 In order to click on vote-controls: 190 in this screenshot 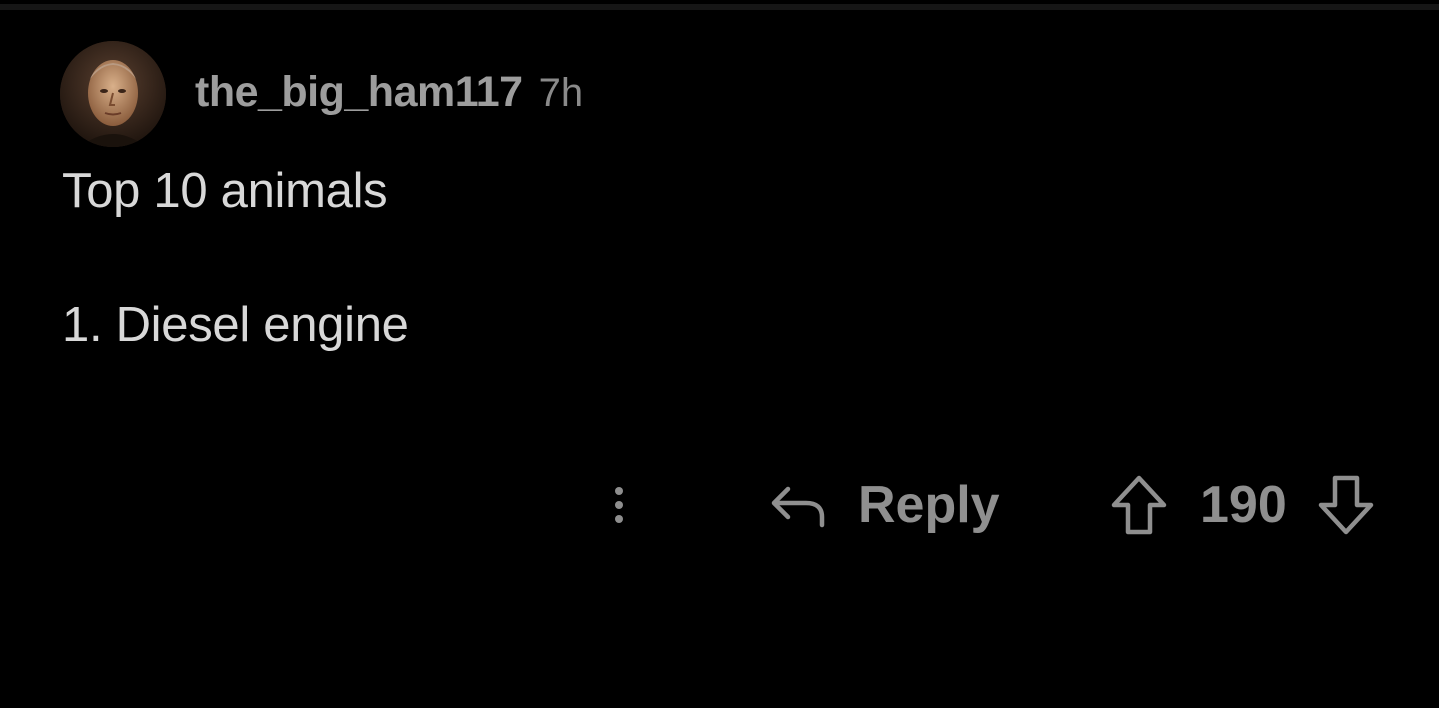, I will do `click(1242, 505)`.